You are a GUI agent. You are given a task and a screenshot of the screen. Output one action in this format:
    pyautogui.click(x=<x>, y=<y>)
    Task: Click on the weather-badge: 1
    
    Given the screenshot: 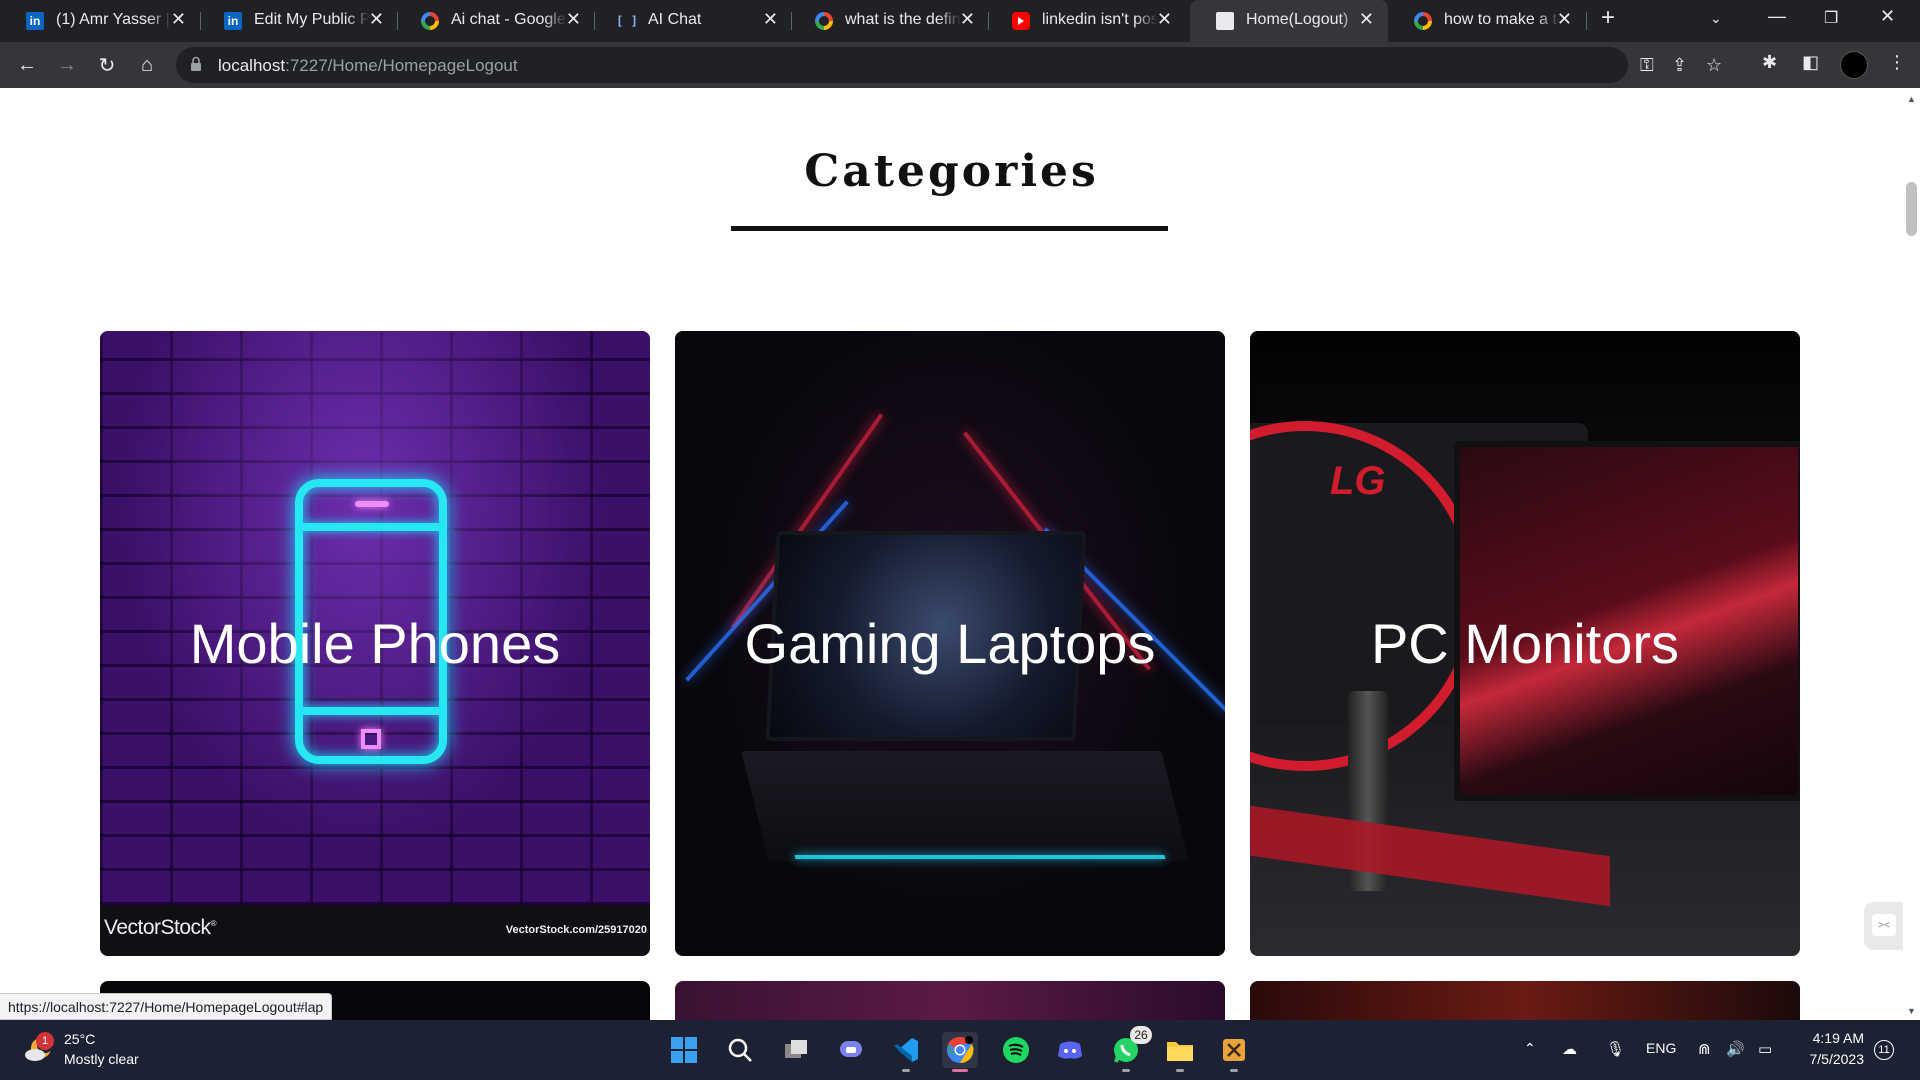 What is the action you would take?
    pyautogui.click(x=45, y=1041)
    